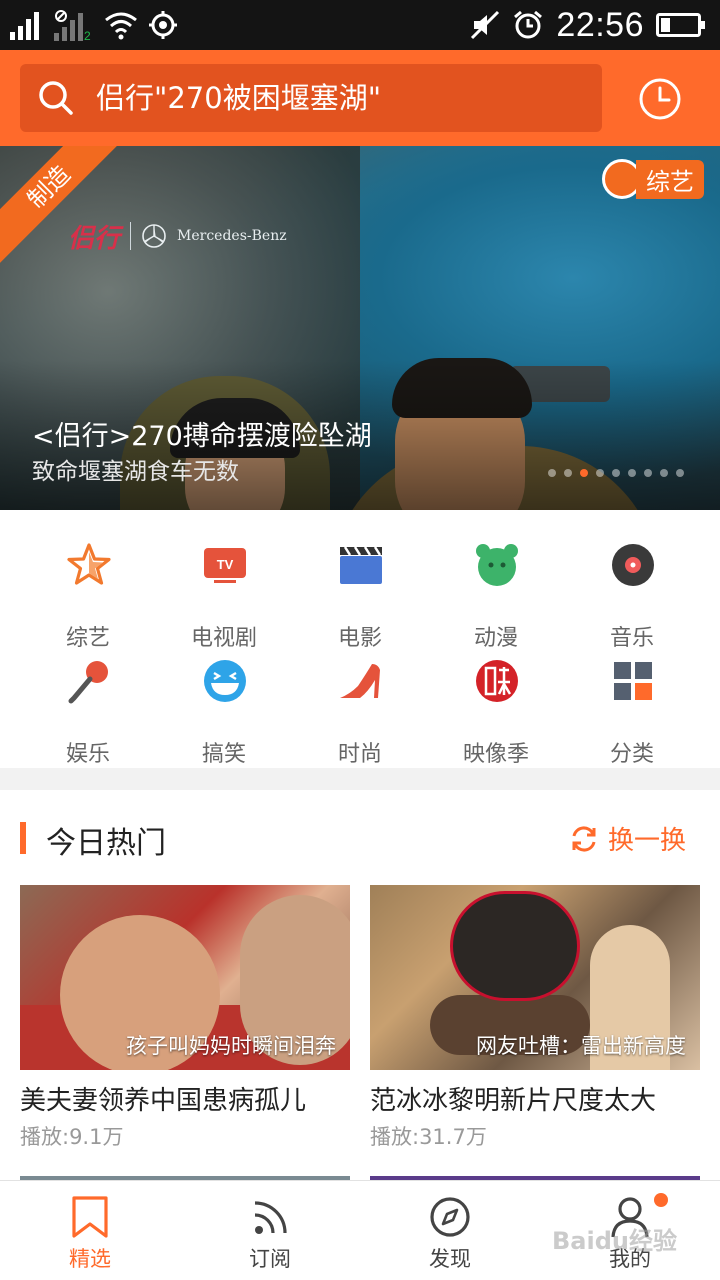  Describe the element at coordinates (202, 436) in the screenshot. I see `banner-title: <侣行>270搏命摆渡险坠湖` at that location.